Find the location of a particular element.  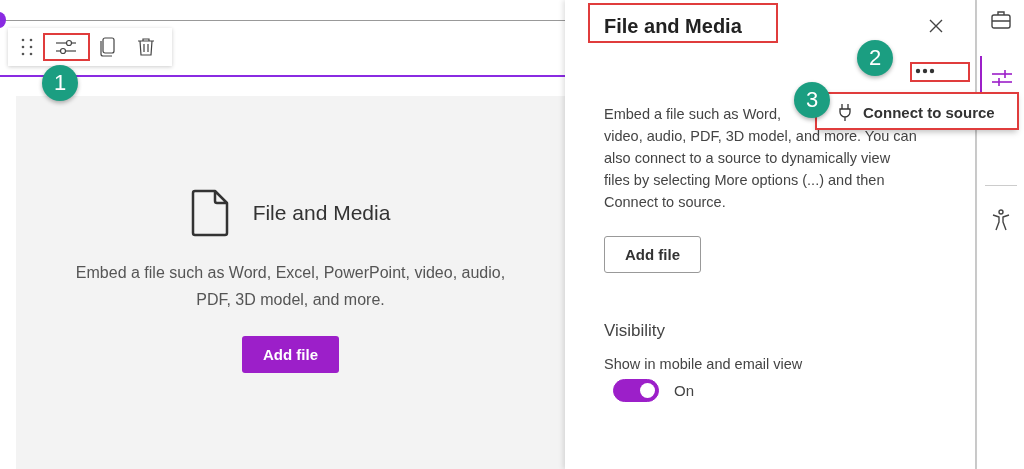

section-heading: Visibility is located at coordinates (635, 331).